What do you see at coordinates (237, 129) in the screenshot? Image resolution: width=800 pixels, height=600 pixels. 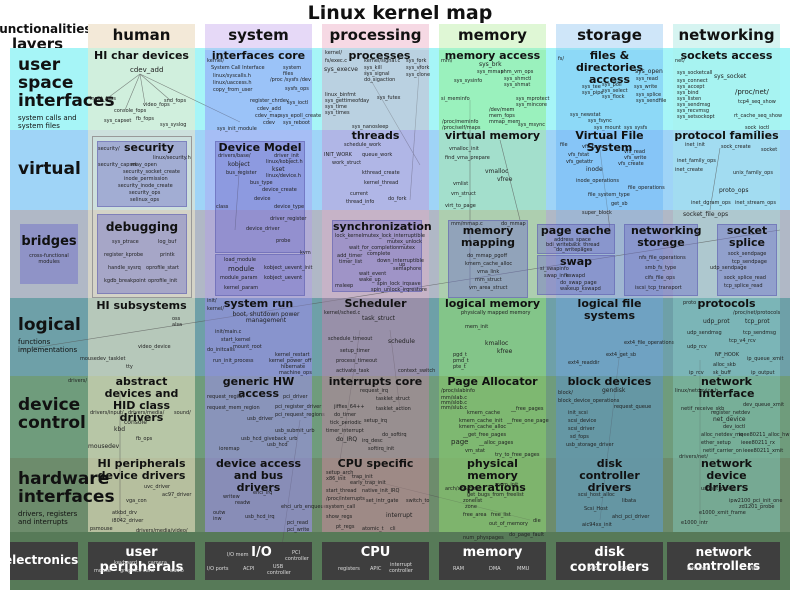 I see `node-label: sys_init_module` at bounding box center [237, 129].